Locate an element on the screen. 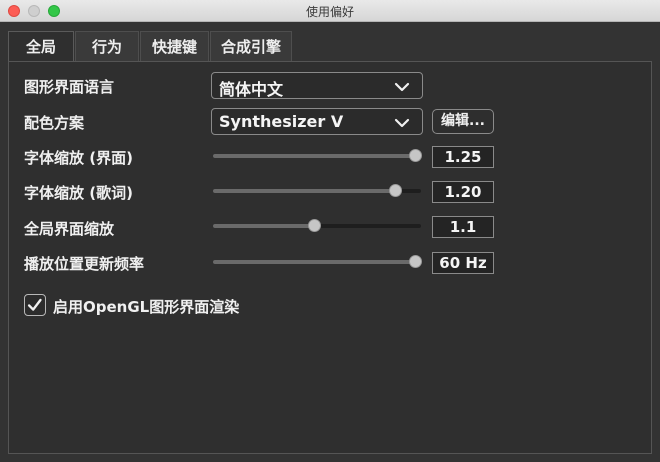 This screenshot has width=660, height=462. tab-shortcuts: 快捷键 is located at coordinates (174, 46).